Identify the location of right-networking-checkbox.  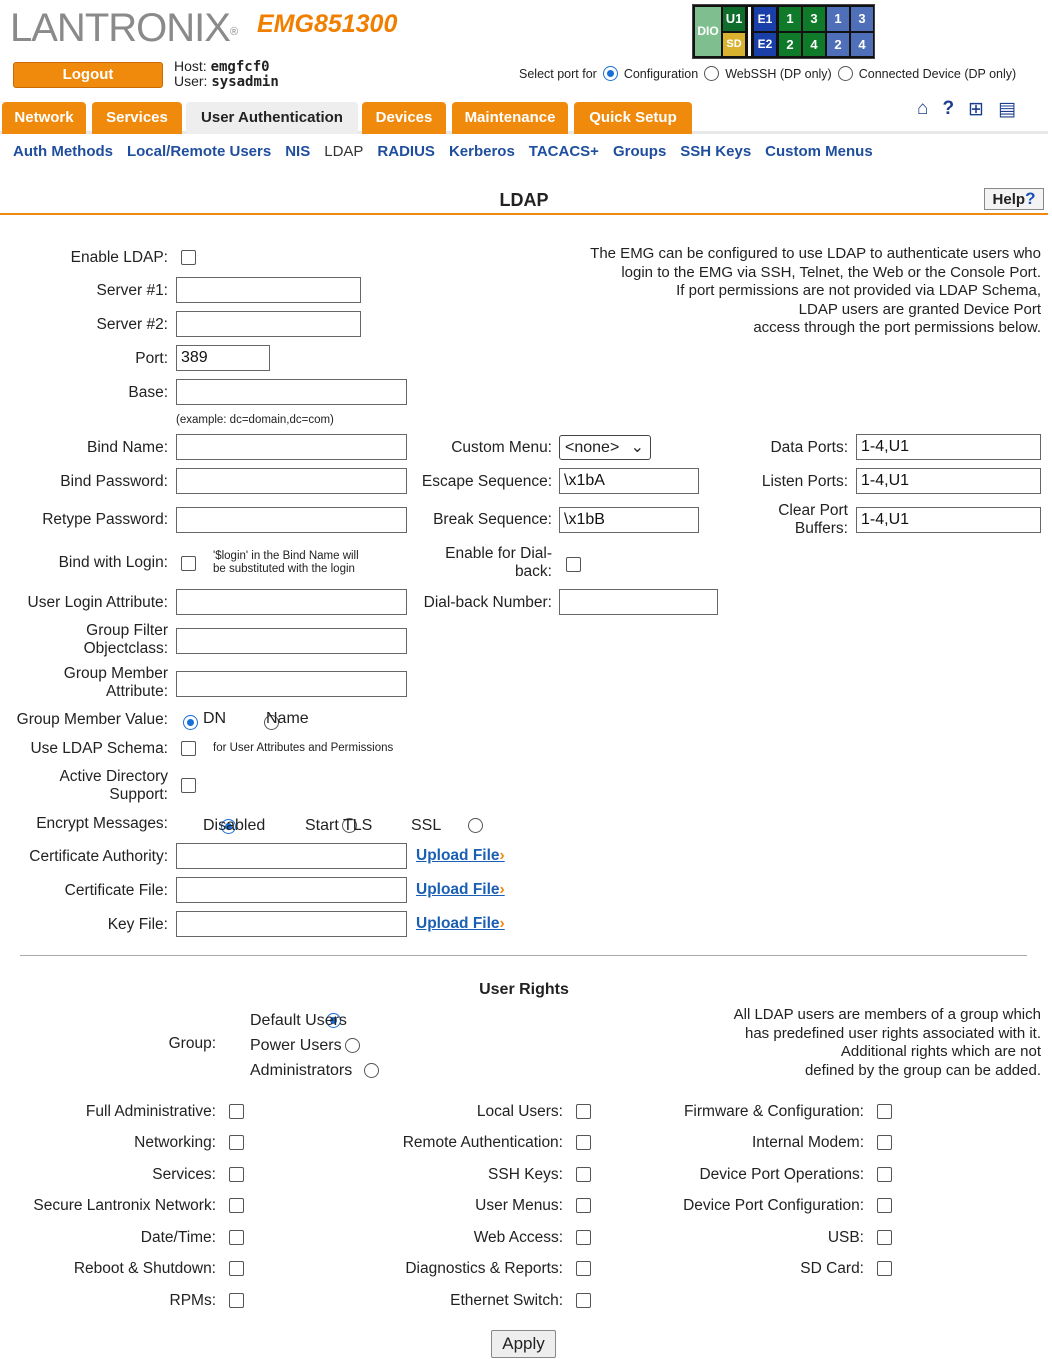
(236, 1142).